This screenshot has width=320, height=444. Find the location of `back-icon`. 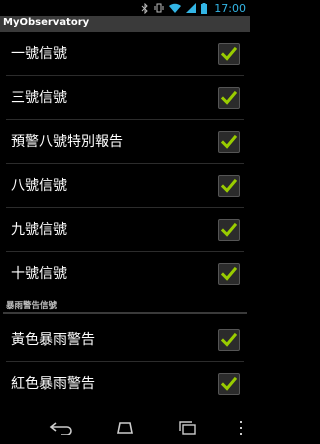

back-icon is located at coordinates (60, 428).